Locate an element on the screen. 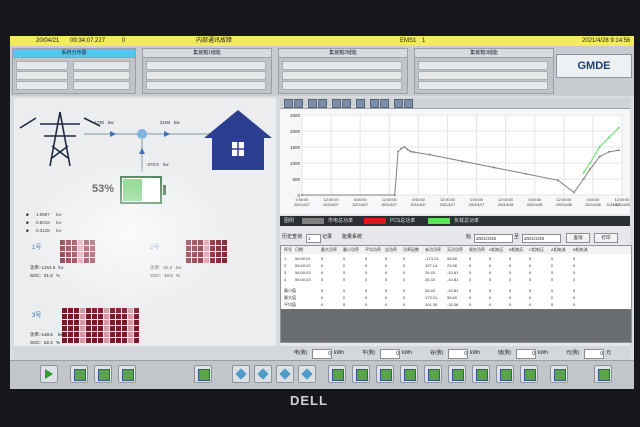 This screenshot has height=427, width=640. column-header: A相电压 is located at coordinates (496, 250).